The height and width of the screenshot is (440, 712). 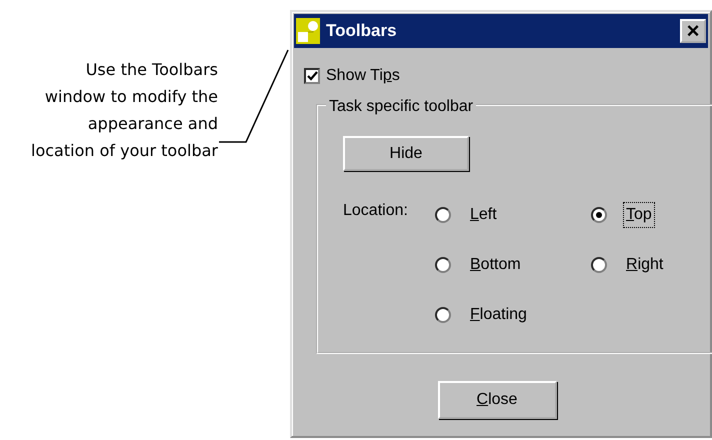 I want to click on location-label: Location:, so click(x=376, y=211).